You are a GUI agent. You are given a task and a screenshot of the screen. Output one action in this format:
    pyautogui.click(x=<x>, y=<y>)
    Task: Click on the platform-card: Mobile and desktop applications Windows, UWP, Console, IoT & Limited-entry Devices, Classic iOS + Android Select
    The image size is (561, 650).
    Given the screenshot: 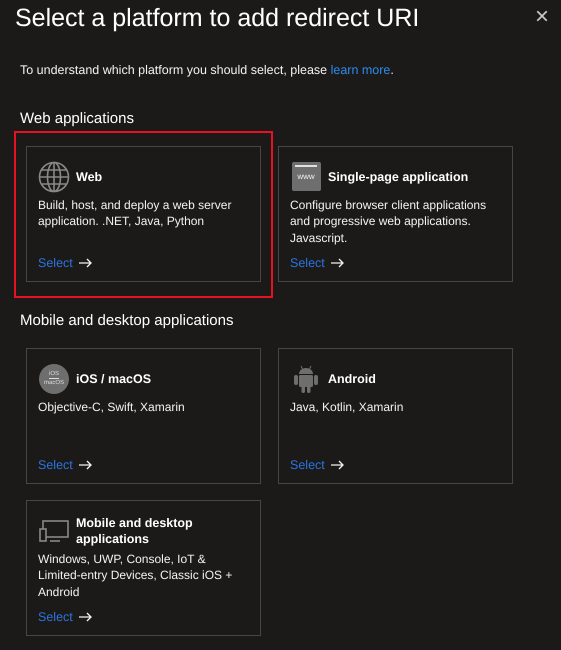 What is the action you would take?
    pyautogui.click(x=143, y=568)
    